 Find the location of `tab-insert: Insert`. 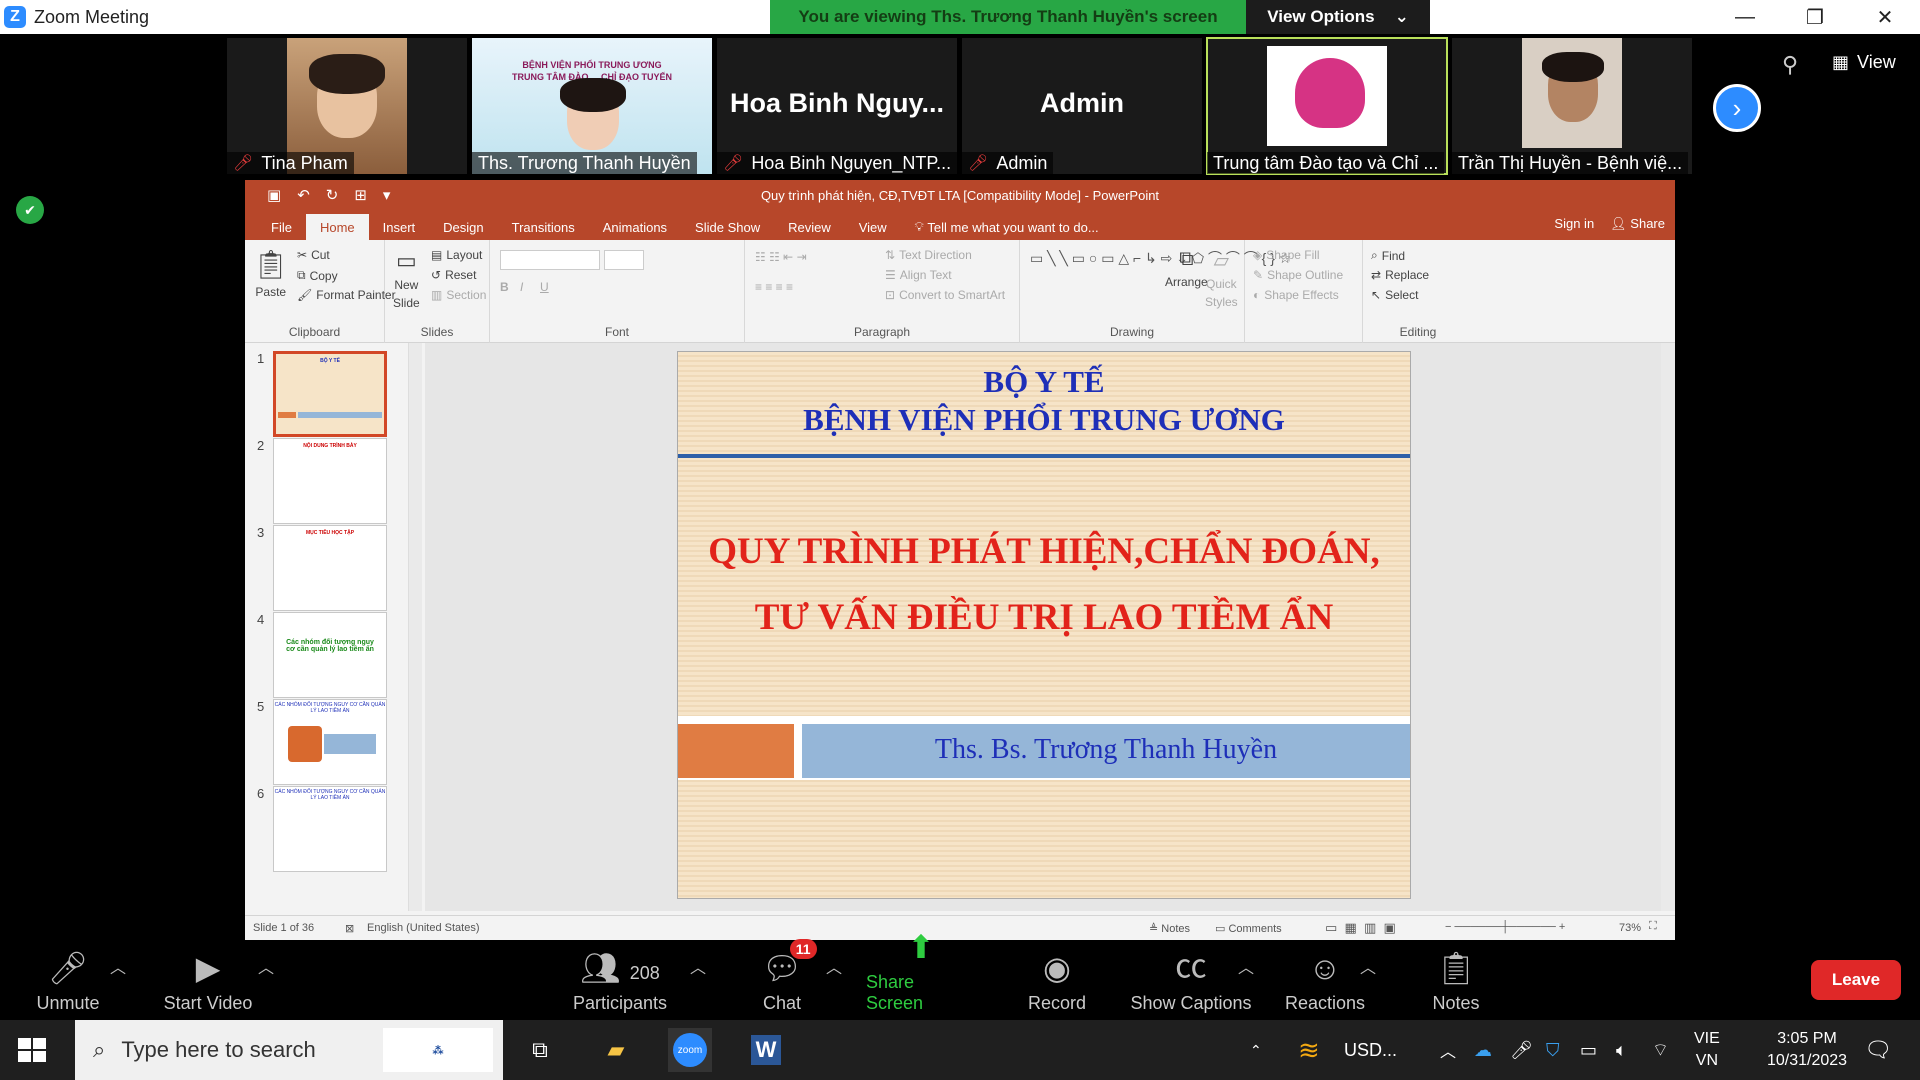

tab-insert: Insert is located at coordinates (399, 227).